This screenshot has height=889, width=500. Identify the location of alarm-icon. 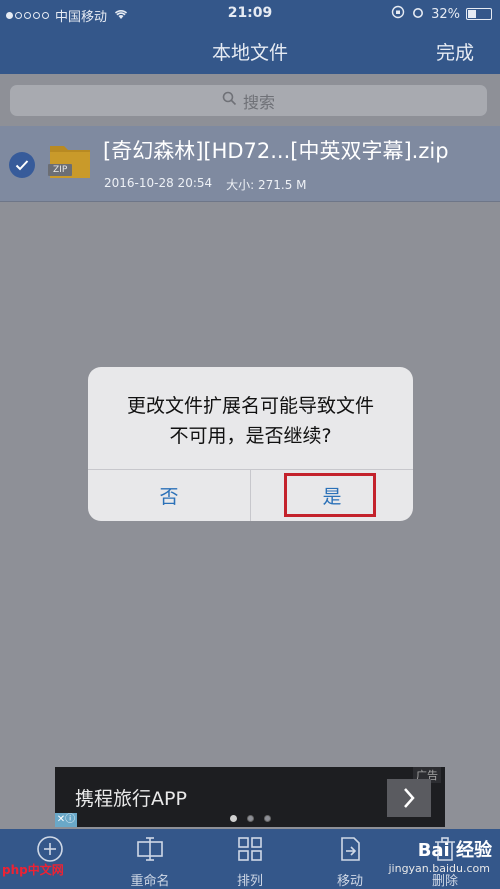
(418, 14).